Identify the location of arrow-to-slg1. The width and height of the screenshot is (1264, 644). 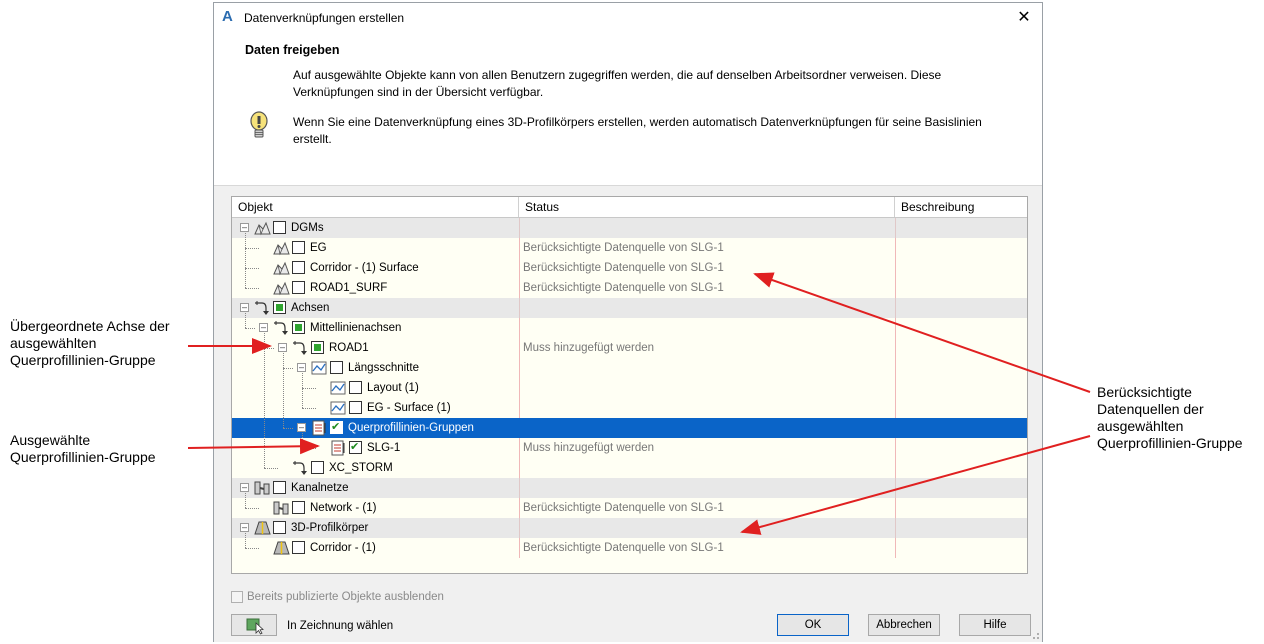
(253, 446).